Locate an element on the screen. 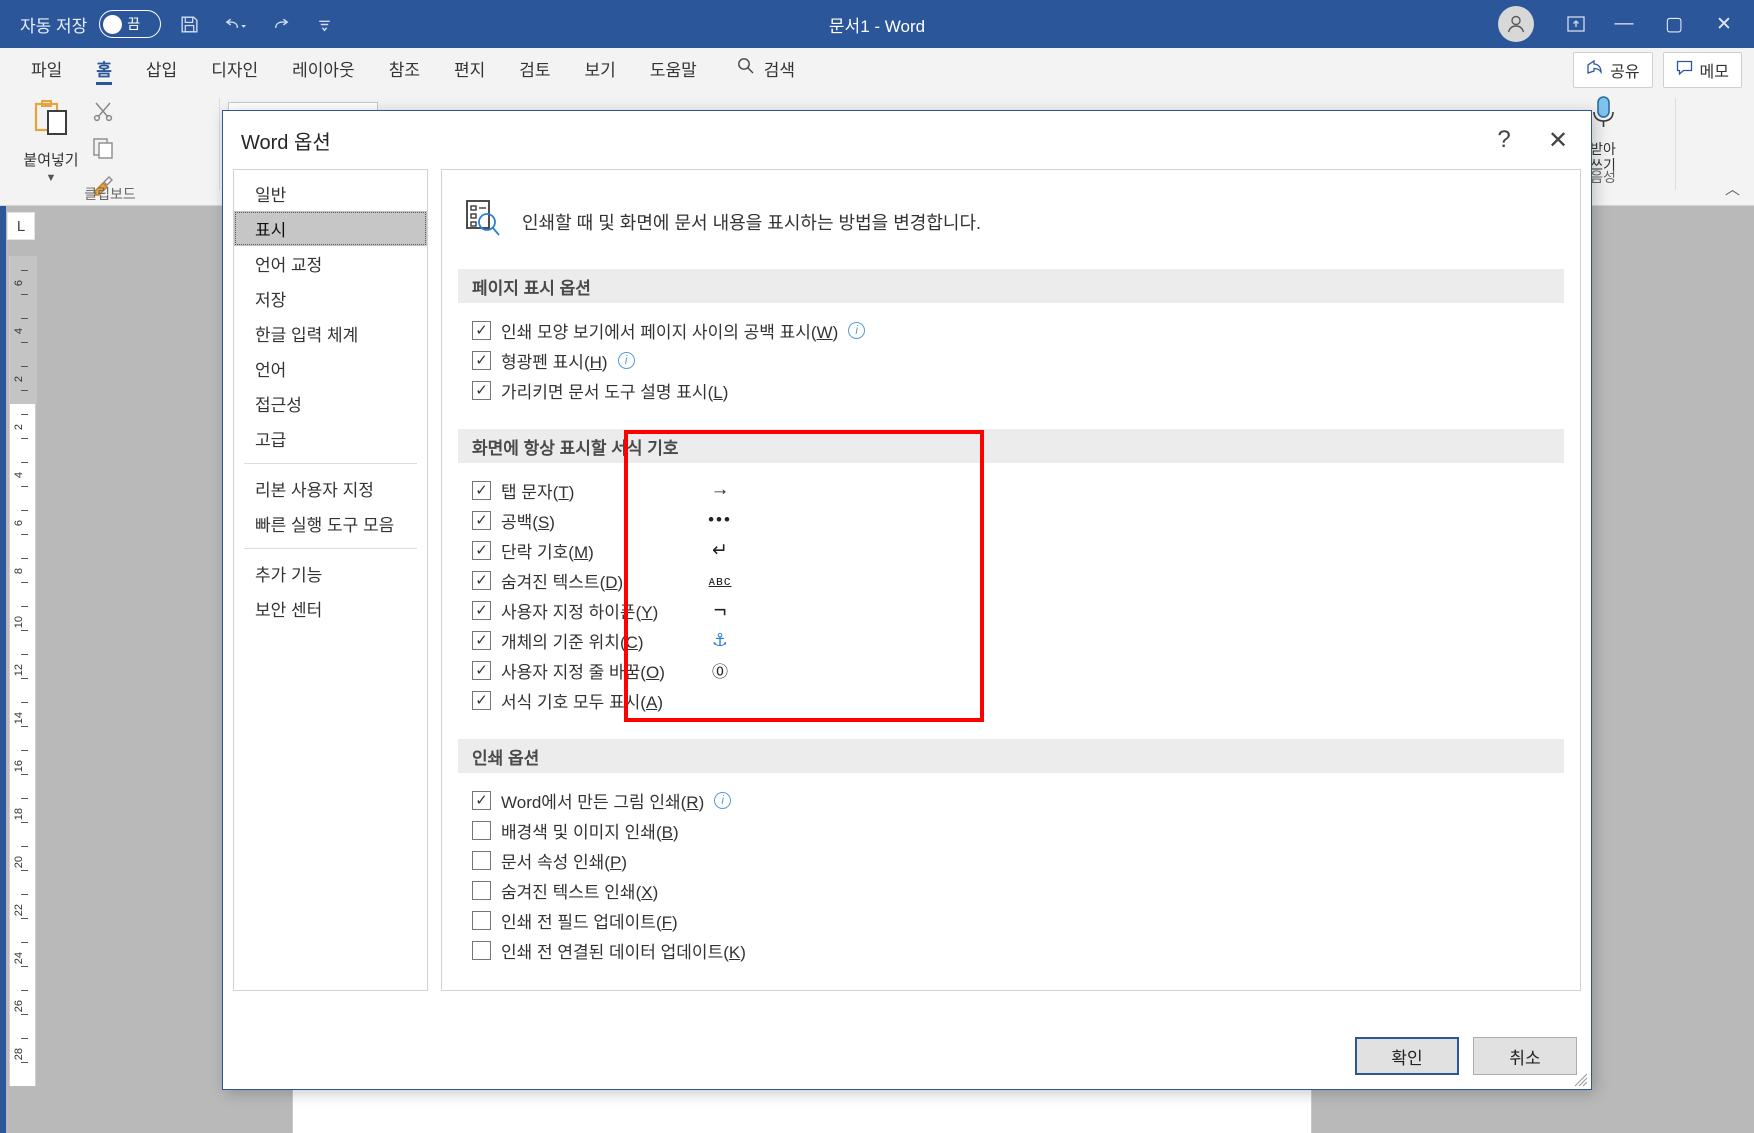  collapse-ribbon-icon: ︿ is located at coordinates (1732, 188).